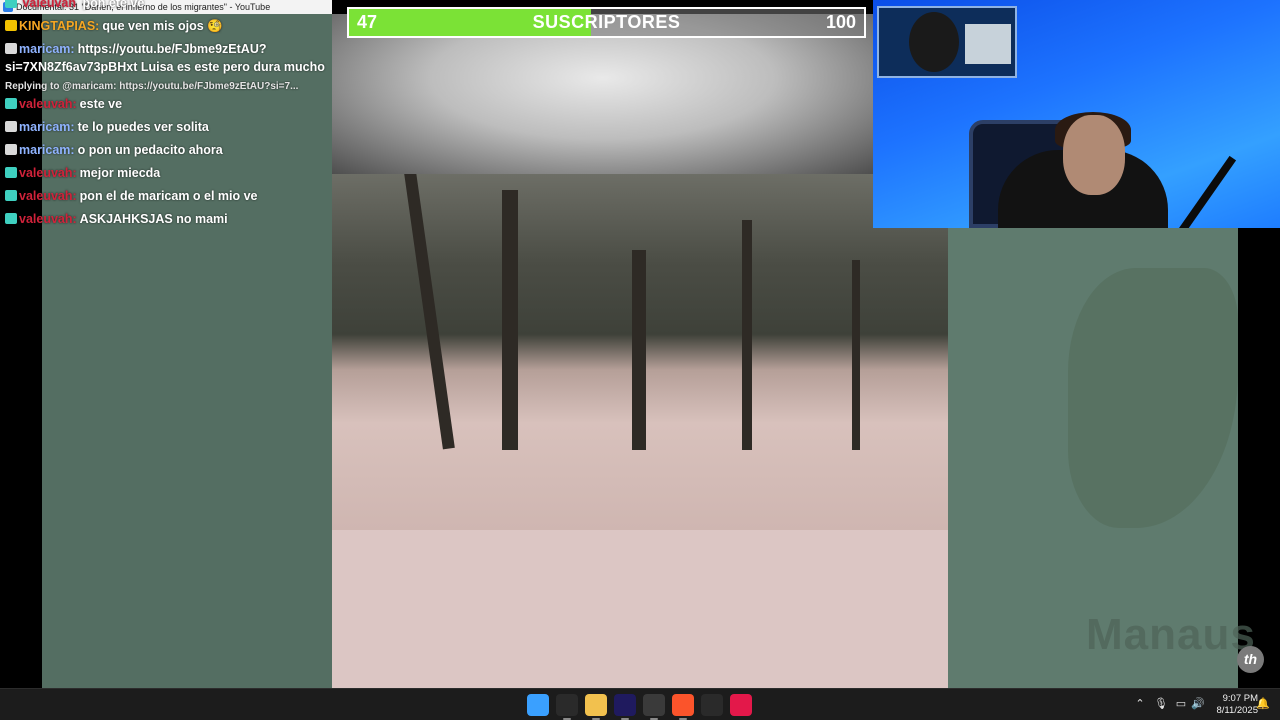 Image resolution: width=1280 pixels, height=720 pixels. Describe the element at coordinates (640, 704) in the screenshot. I see `taskbar: ⌃ 🎙 ▭ 🔊 9:07 PM 8/11/2025 🔔` at that location.